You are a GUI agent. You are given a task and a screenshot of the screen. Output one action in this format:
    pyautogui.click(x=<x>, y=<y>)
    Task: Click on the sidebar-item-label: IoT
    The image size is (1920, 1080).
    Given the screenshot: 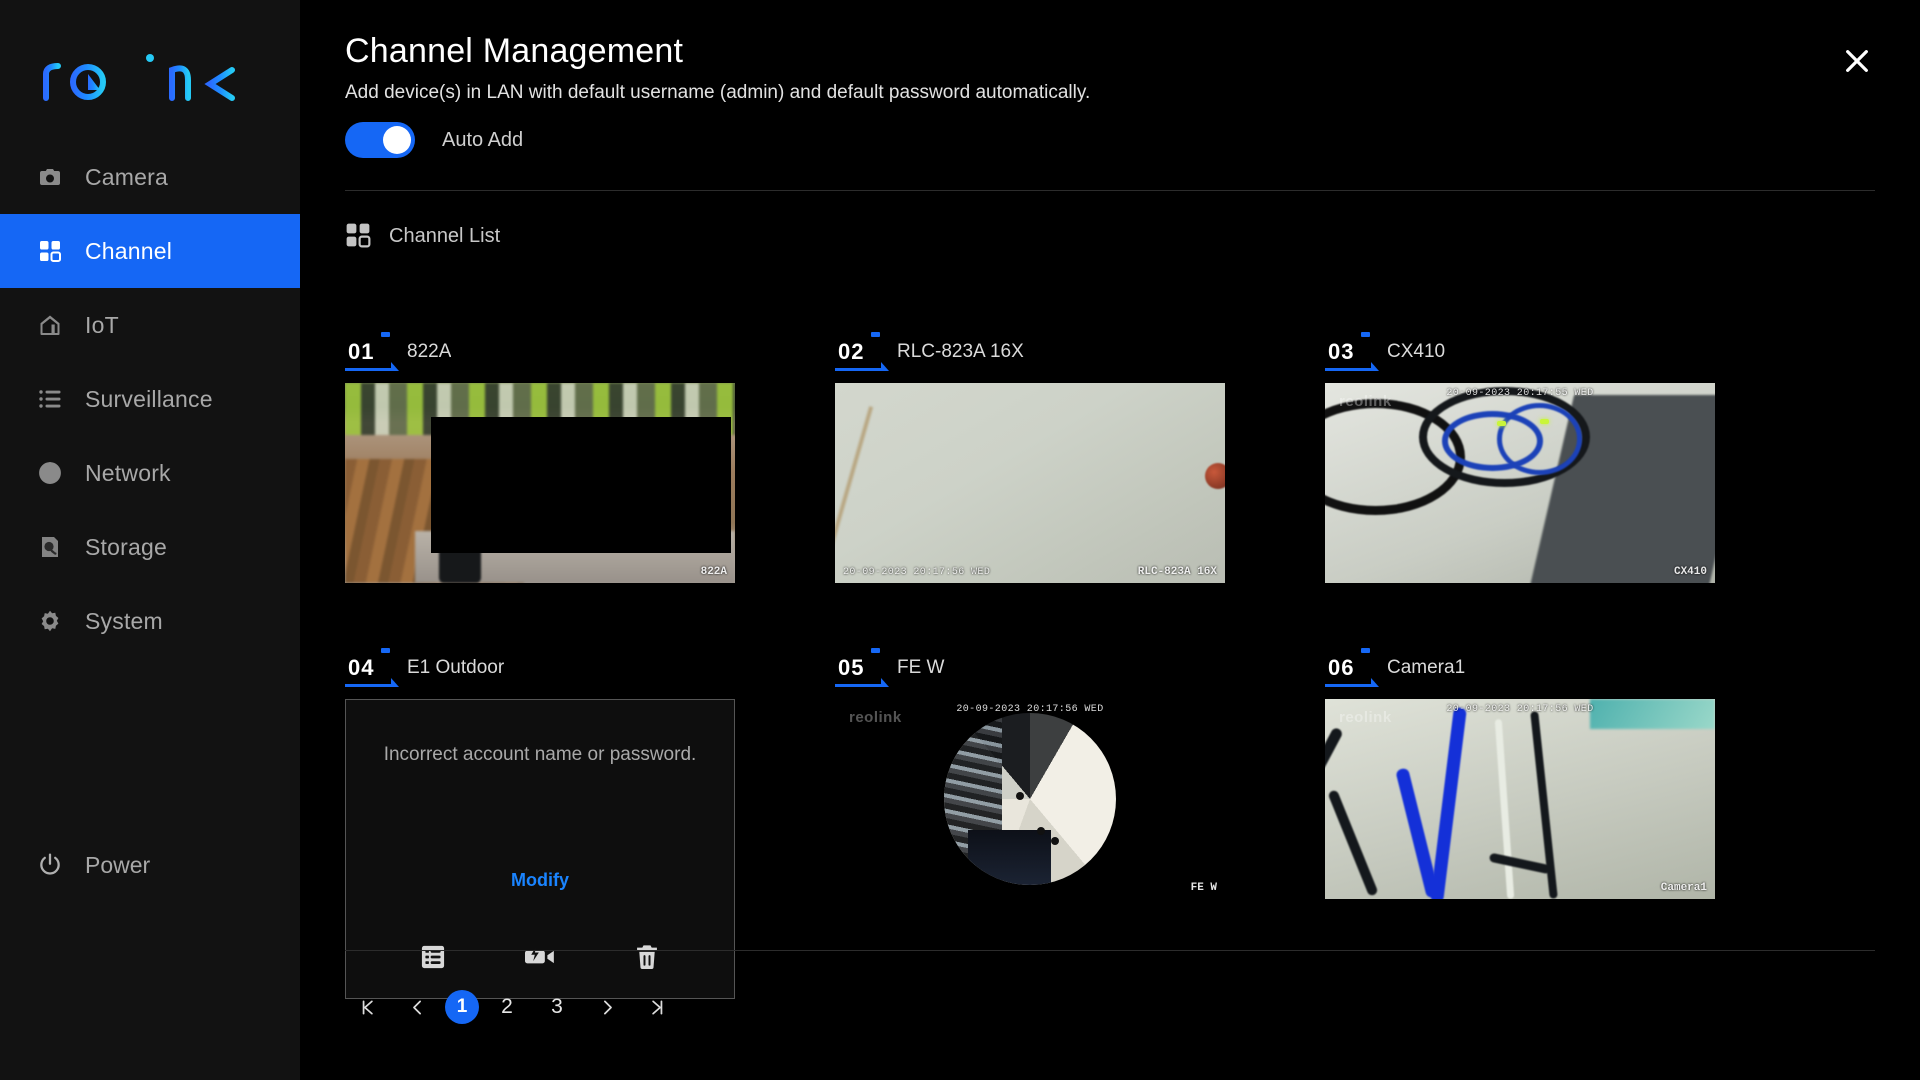 What is the action you would take?
    pyautogui.click(x=102, y=324)
    